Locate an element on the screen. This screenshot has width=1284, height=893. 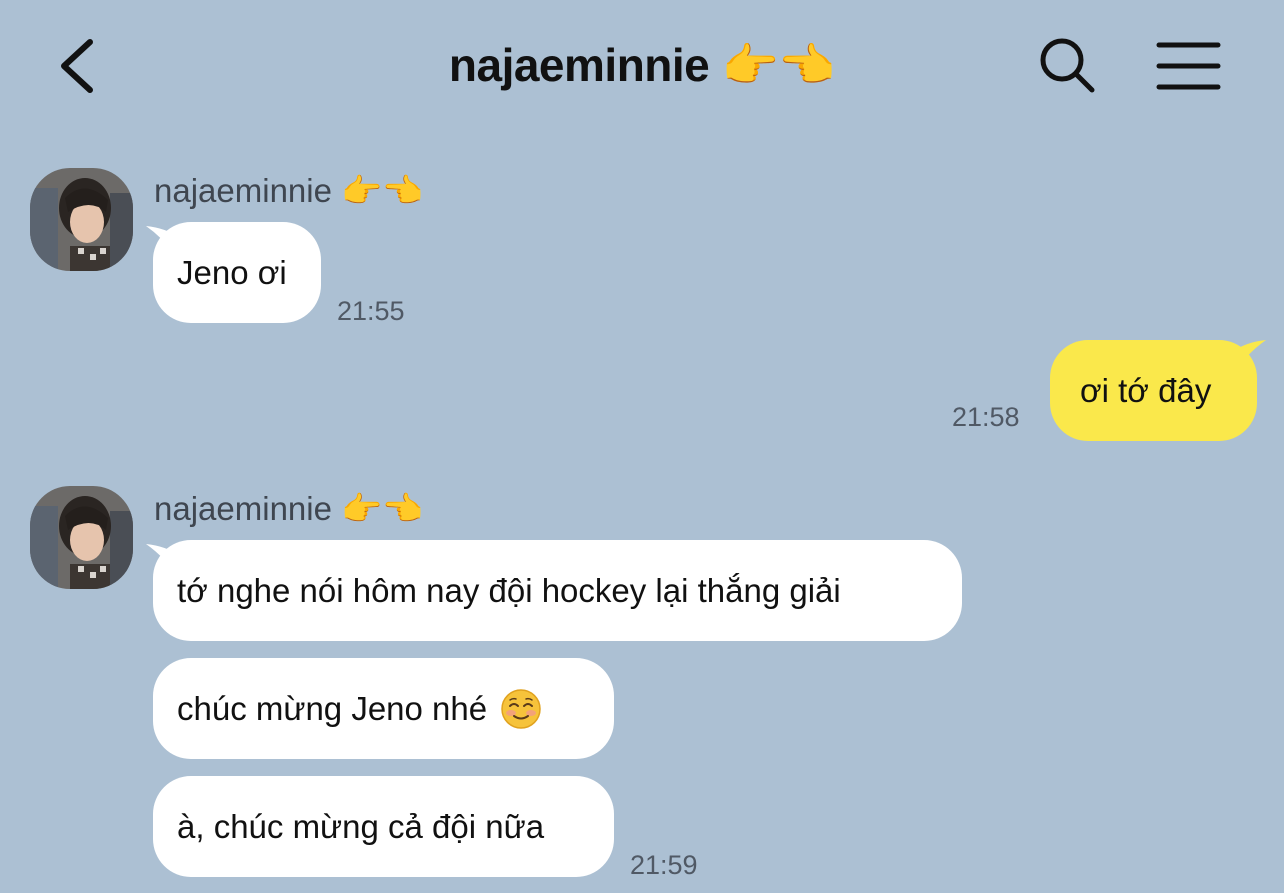
message-bubble-outgoing: ơi tớ đây is located at coordinates (1153, 390).